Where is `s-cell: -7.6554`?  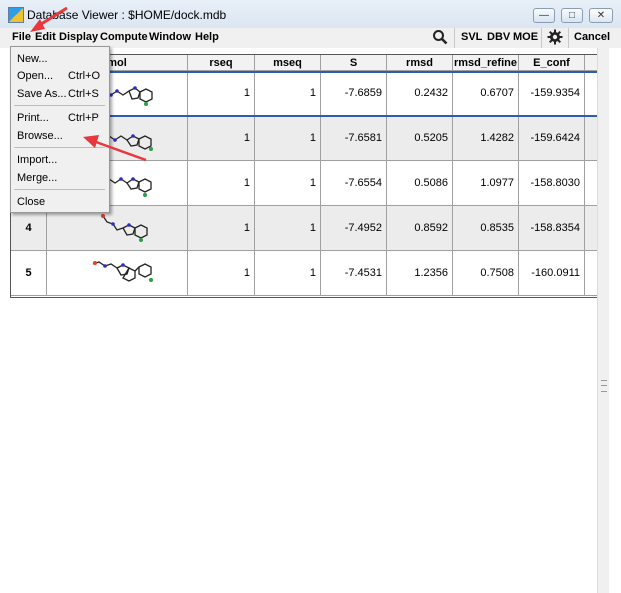
s-cell: -7.6554 is located at coordinates (354, 183).